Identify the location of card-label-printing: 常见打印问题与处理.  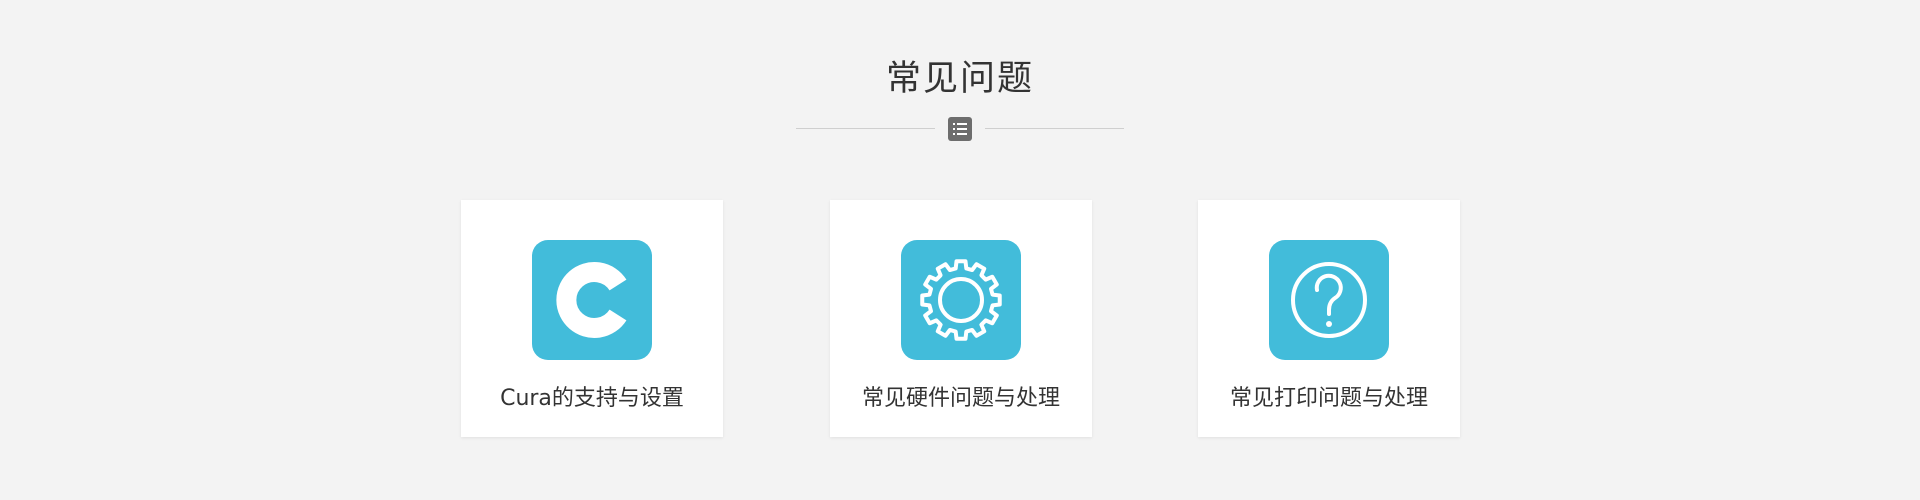
(1328, 398).